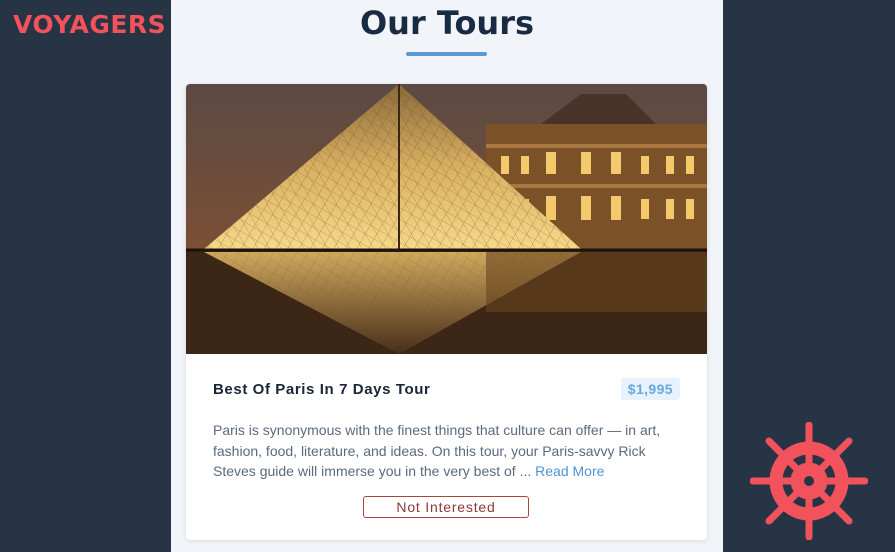 This screenshot has height=552, width=895. What do you see at coordinates (446, 507) in the screenshot?
I see `not-interested-button: Not Interested` at bounding box center [446, 507].